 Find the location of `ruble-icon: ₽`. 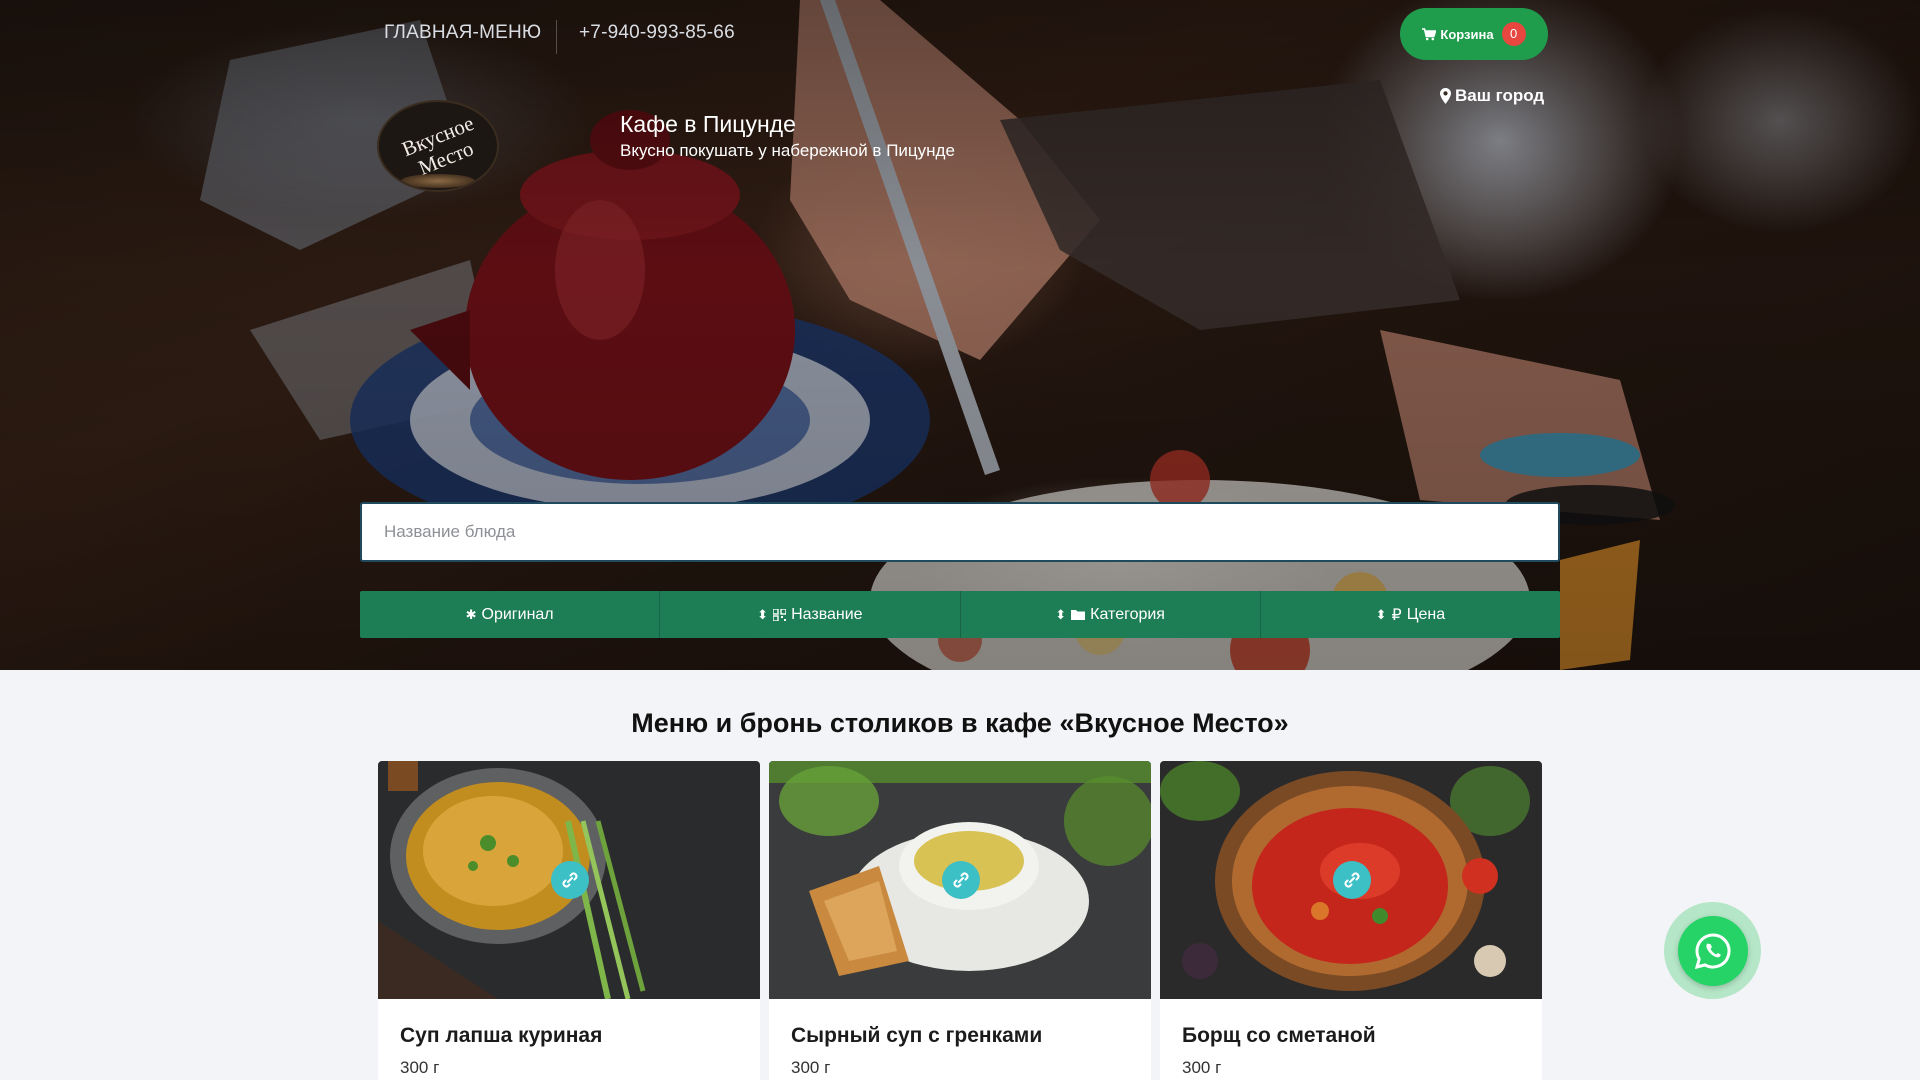

ruble-icon: ₽ is located at coordinates (1396, 615).